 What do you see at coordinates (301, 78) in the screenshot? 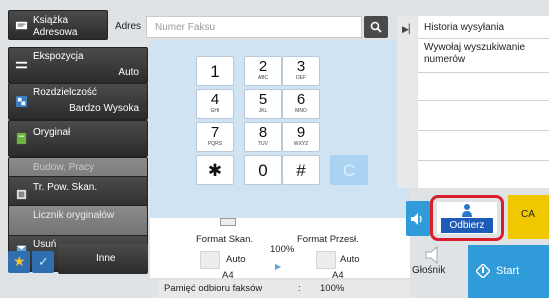
I see `keypad-key-letters: DEF` at bounding box center [301, 78].